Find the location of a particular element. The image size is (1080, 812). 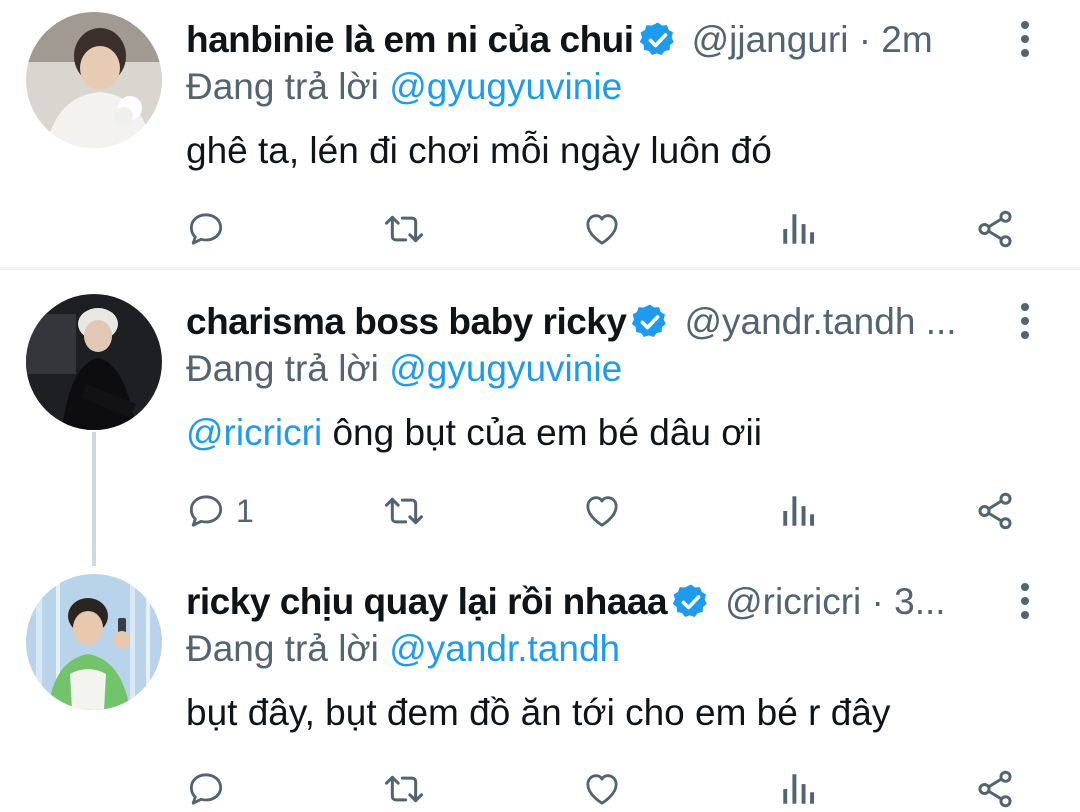

reply-button: 1 is located at coordinates (220, 511).